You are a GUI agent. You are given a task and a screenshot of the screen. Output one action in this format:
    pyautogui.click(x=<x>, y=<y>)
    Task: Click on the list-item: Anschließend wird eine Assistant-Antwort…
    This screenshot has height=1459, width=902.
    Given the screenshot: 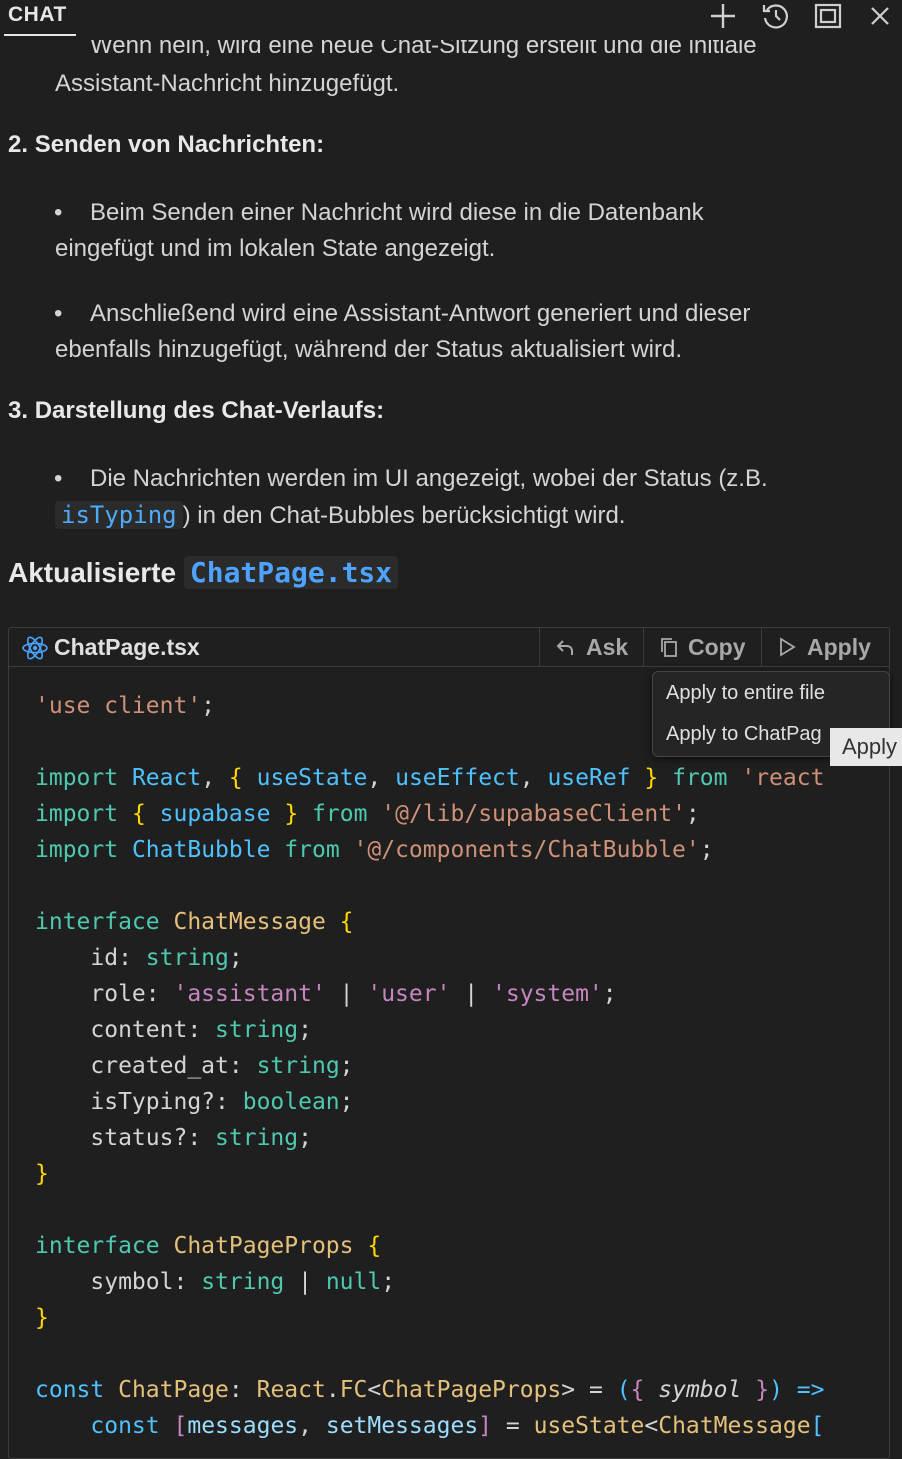 What is the action you would take?
    pyautogui.click(x=402, y=314)
    